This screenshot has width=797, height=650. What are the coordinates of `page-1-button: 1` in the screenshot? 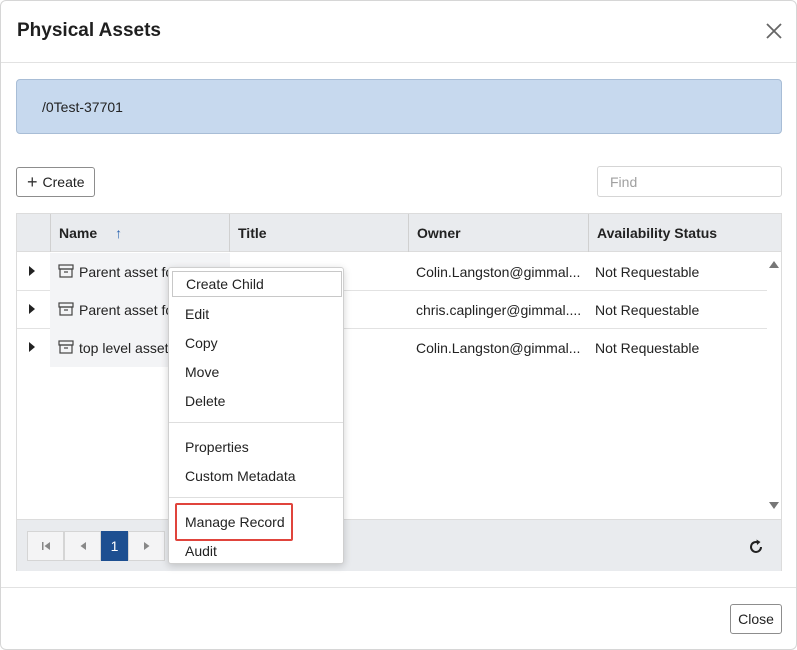 It's located at (114, 546).